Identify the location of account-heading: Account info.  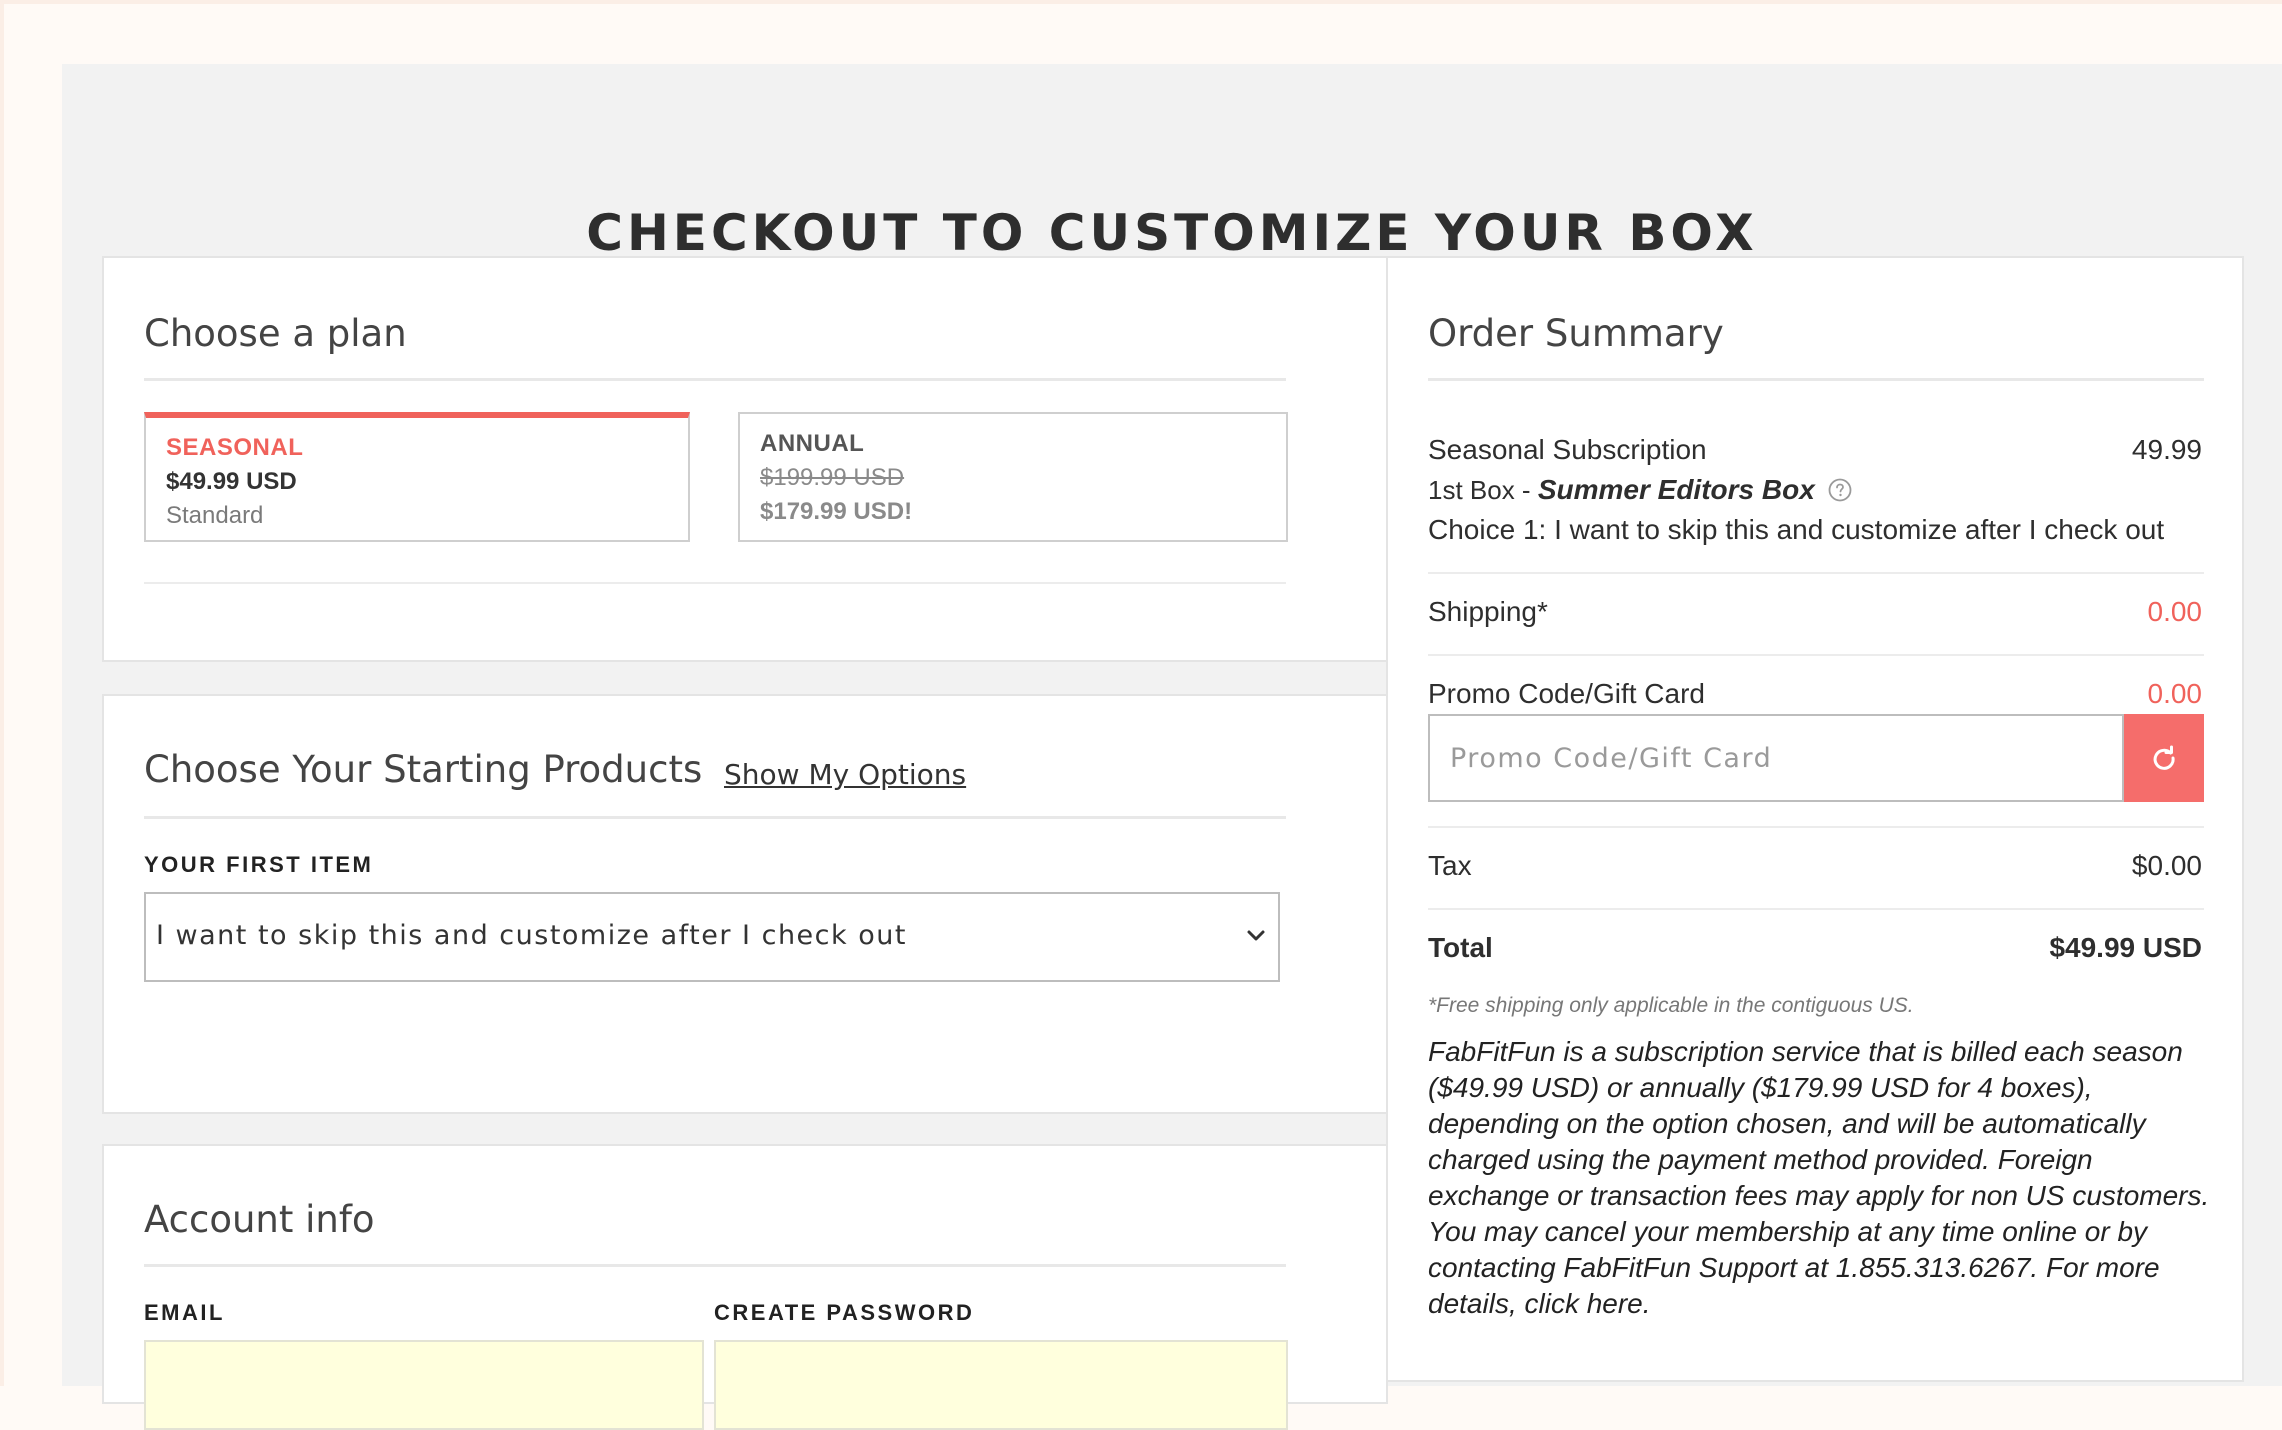
(259, 1219).